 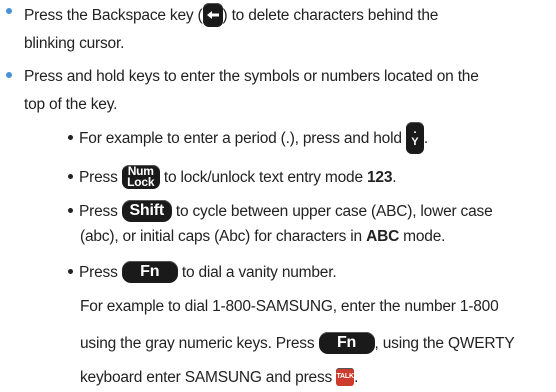 I want to click on sub3-press: Press, so click(x=98, y=212).